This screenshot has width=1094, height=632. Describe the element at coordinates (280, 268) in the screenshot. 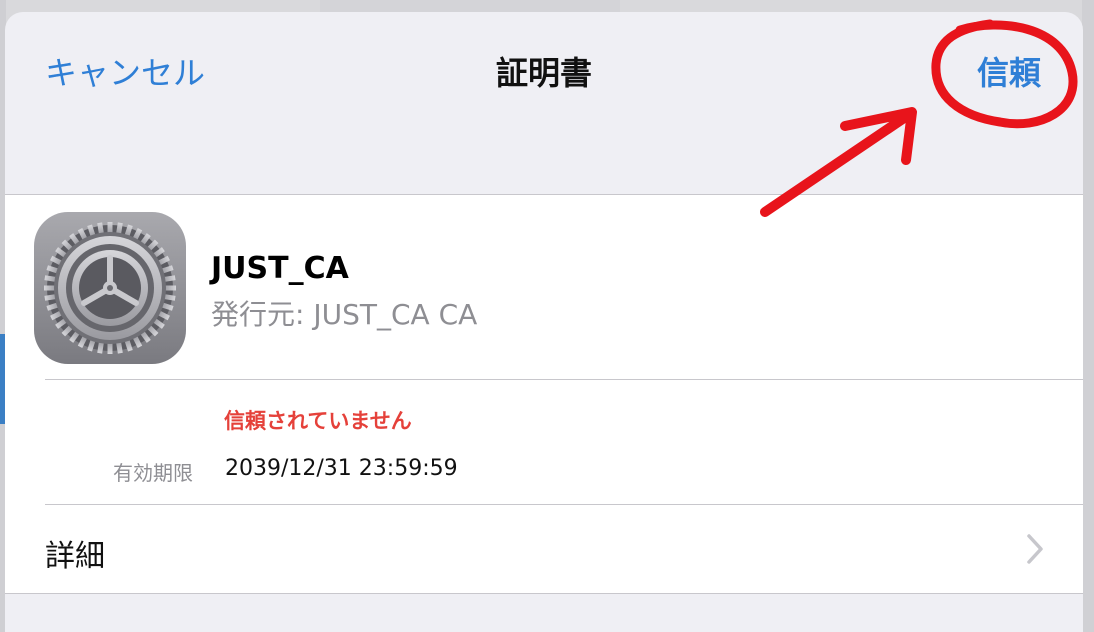

I see `certificate-name: JUST_CA` at that location.